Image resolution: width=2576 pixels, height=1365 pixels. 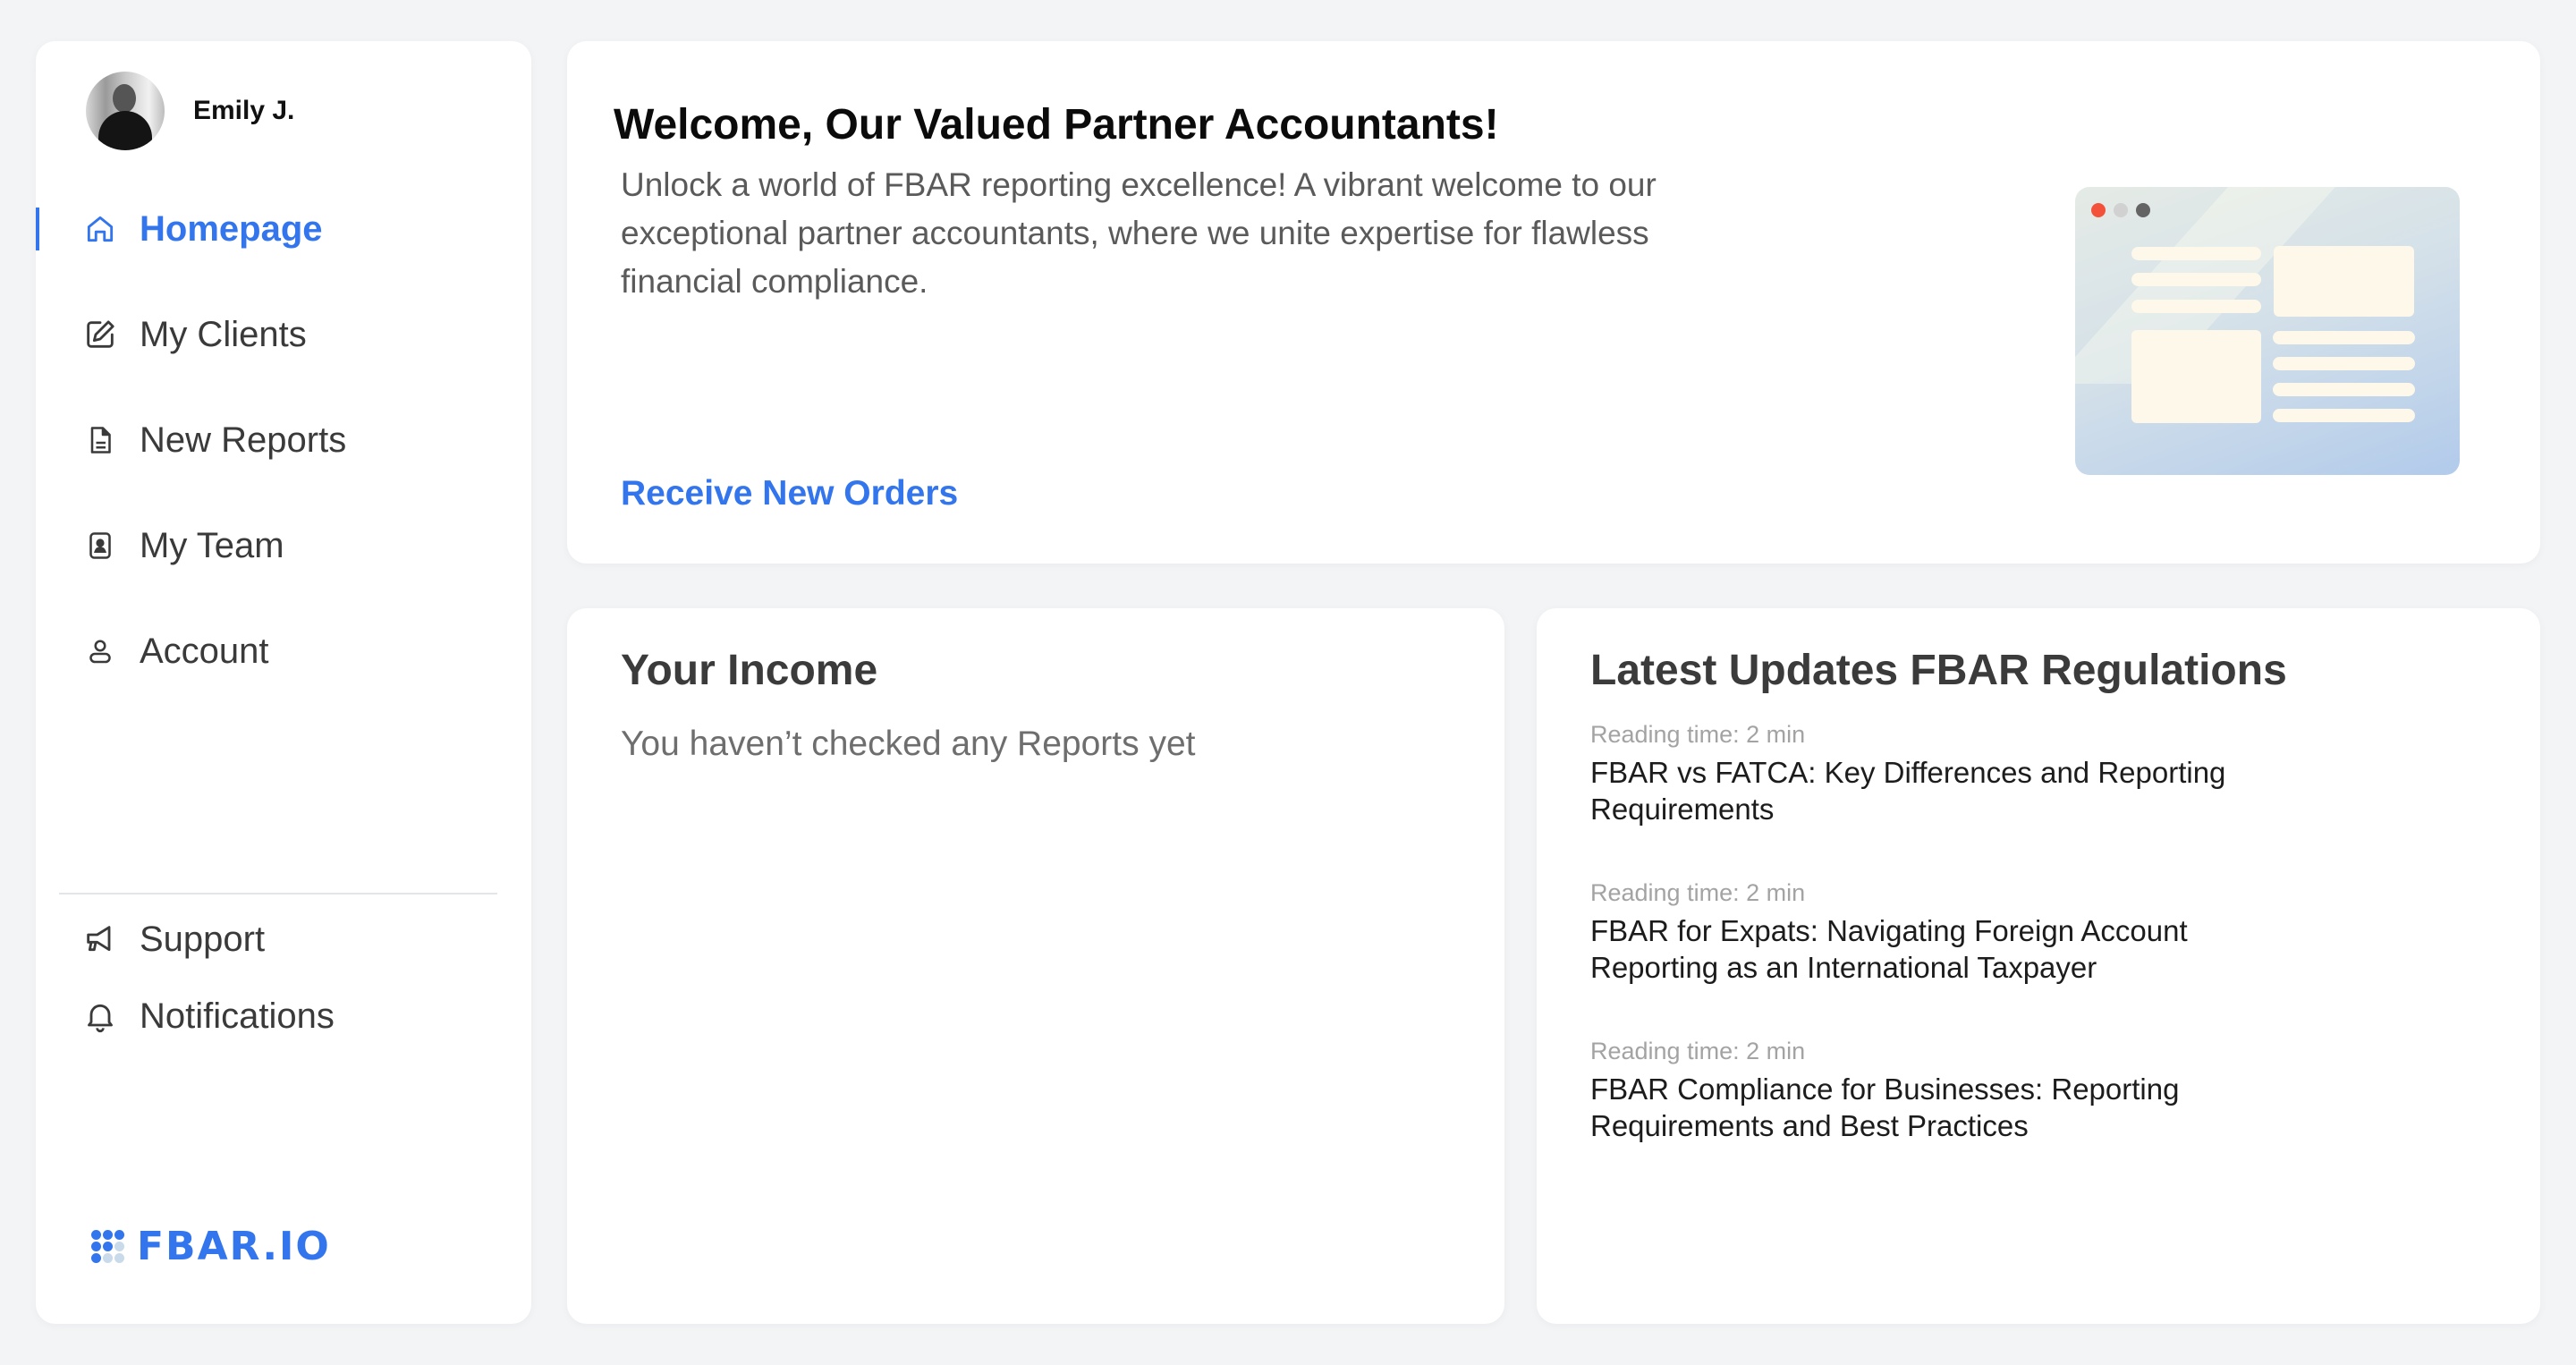 I want to click on sidebar-item-label: Notifications, so click(x=237, y=1016).